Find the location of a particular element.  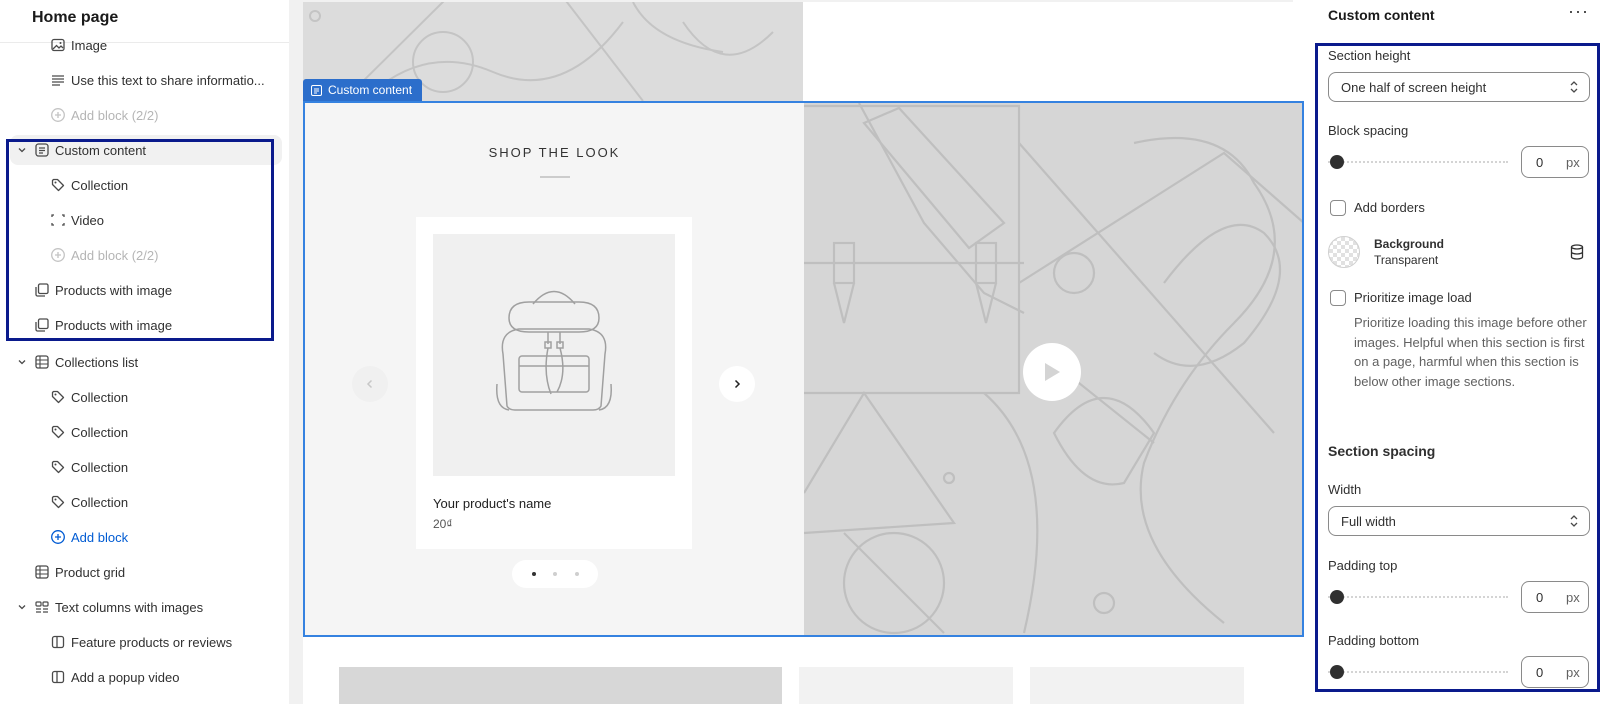

width-value: Full width is located at coordinates (1368, 521).